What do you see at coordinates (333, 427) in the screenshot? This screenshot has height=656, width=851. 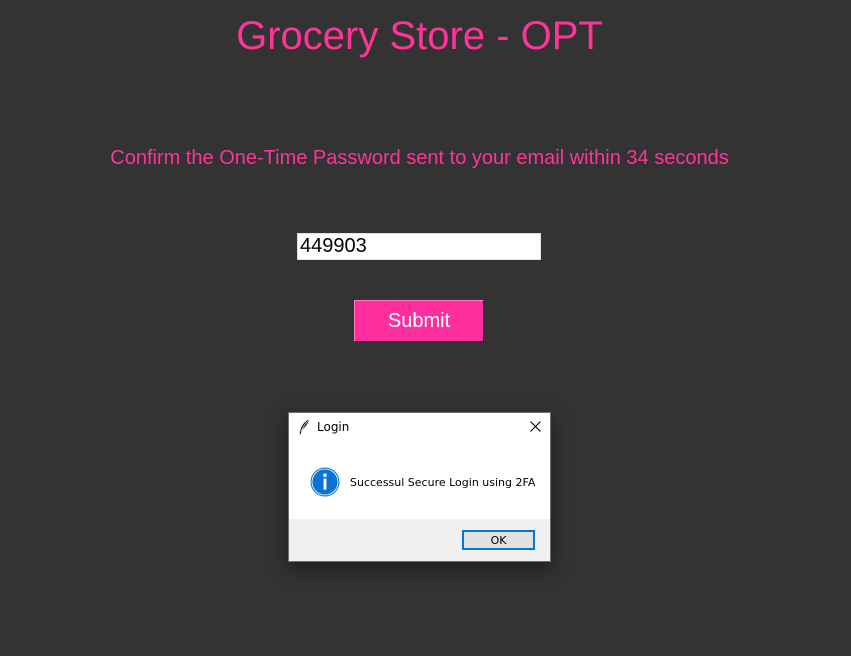 I see `dialog-title: Login` at bounding box center [333, 427].